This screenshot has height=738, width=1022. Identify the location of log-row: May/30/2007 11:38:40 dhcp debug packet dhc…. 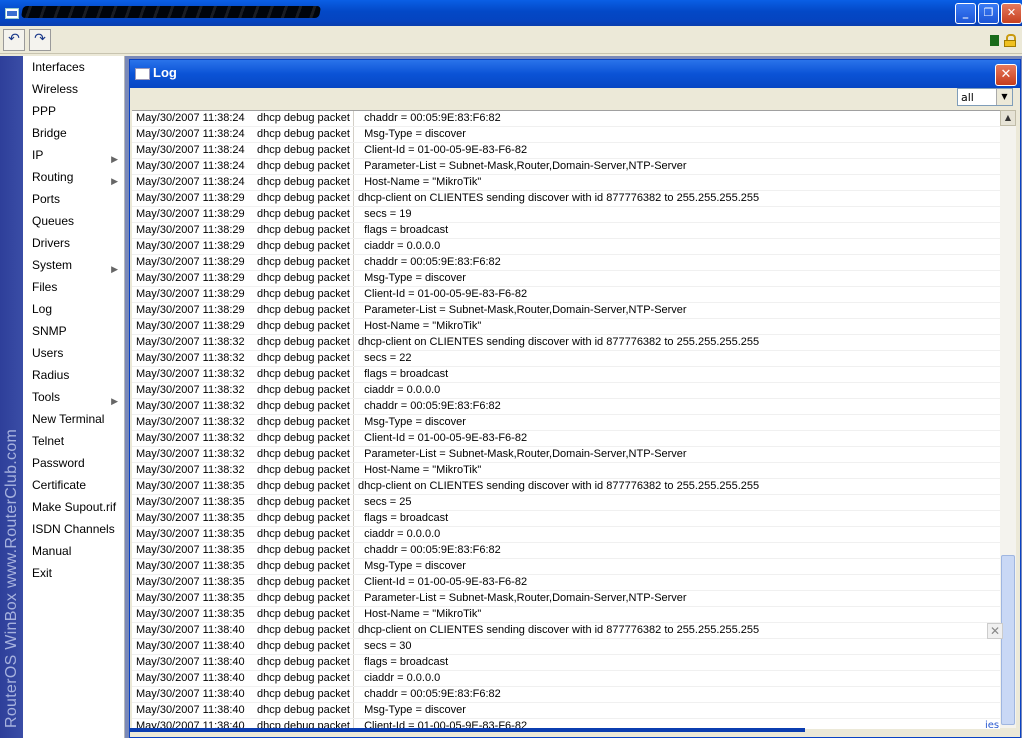
(566, 631).